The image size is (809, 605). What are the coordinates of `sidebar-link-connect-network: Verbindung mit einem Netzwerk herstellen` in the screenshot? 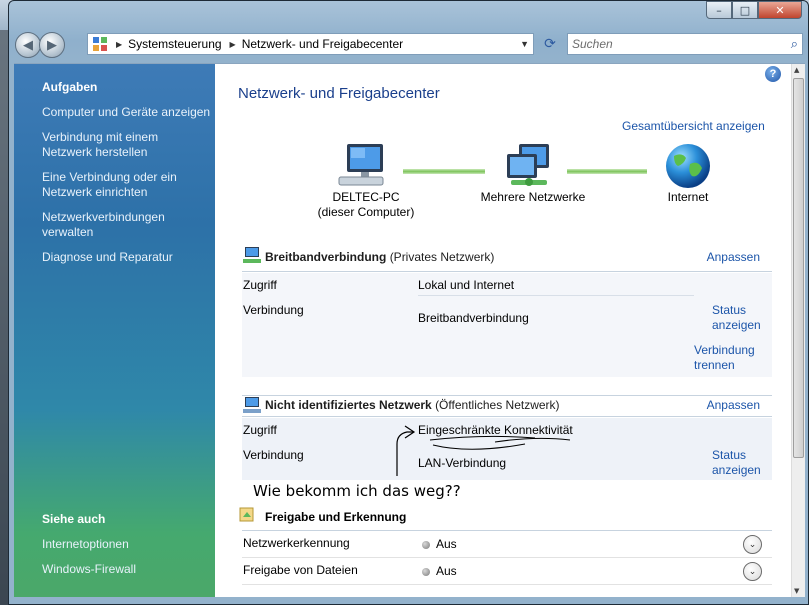 It's located at (107, 145).